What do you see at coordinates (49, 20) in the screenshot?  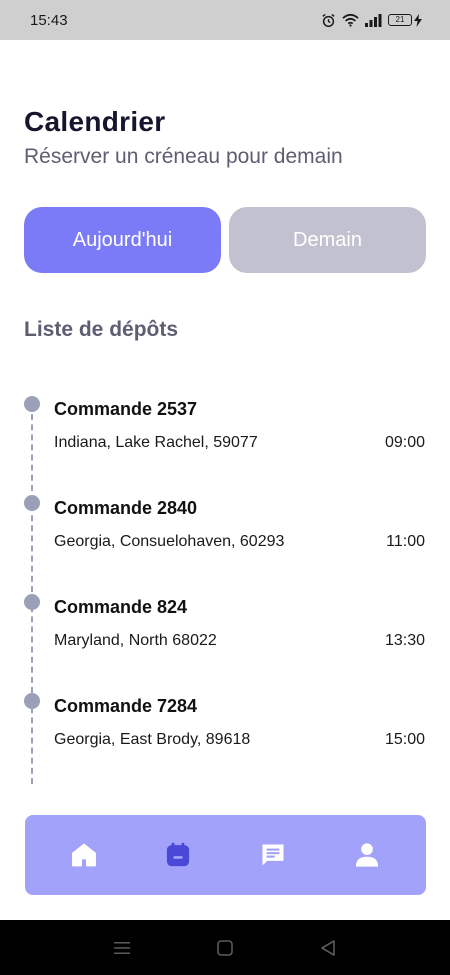 I see `status-time: 15:43` at bounding box center [49, 20].